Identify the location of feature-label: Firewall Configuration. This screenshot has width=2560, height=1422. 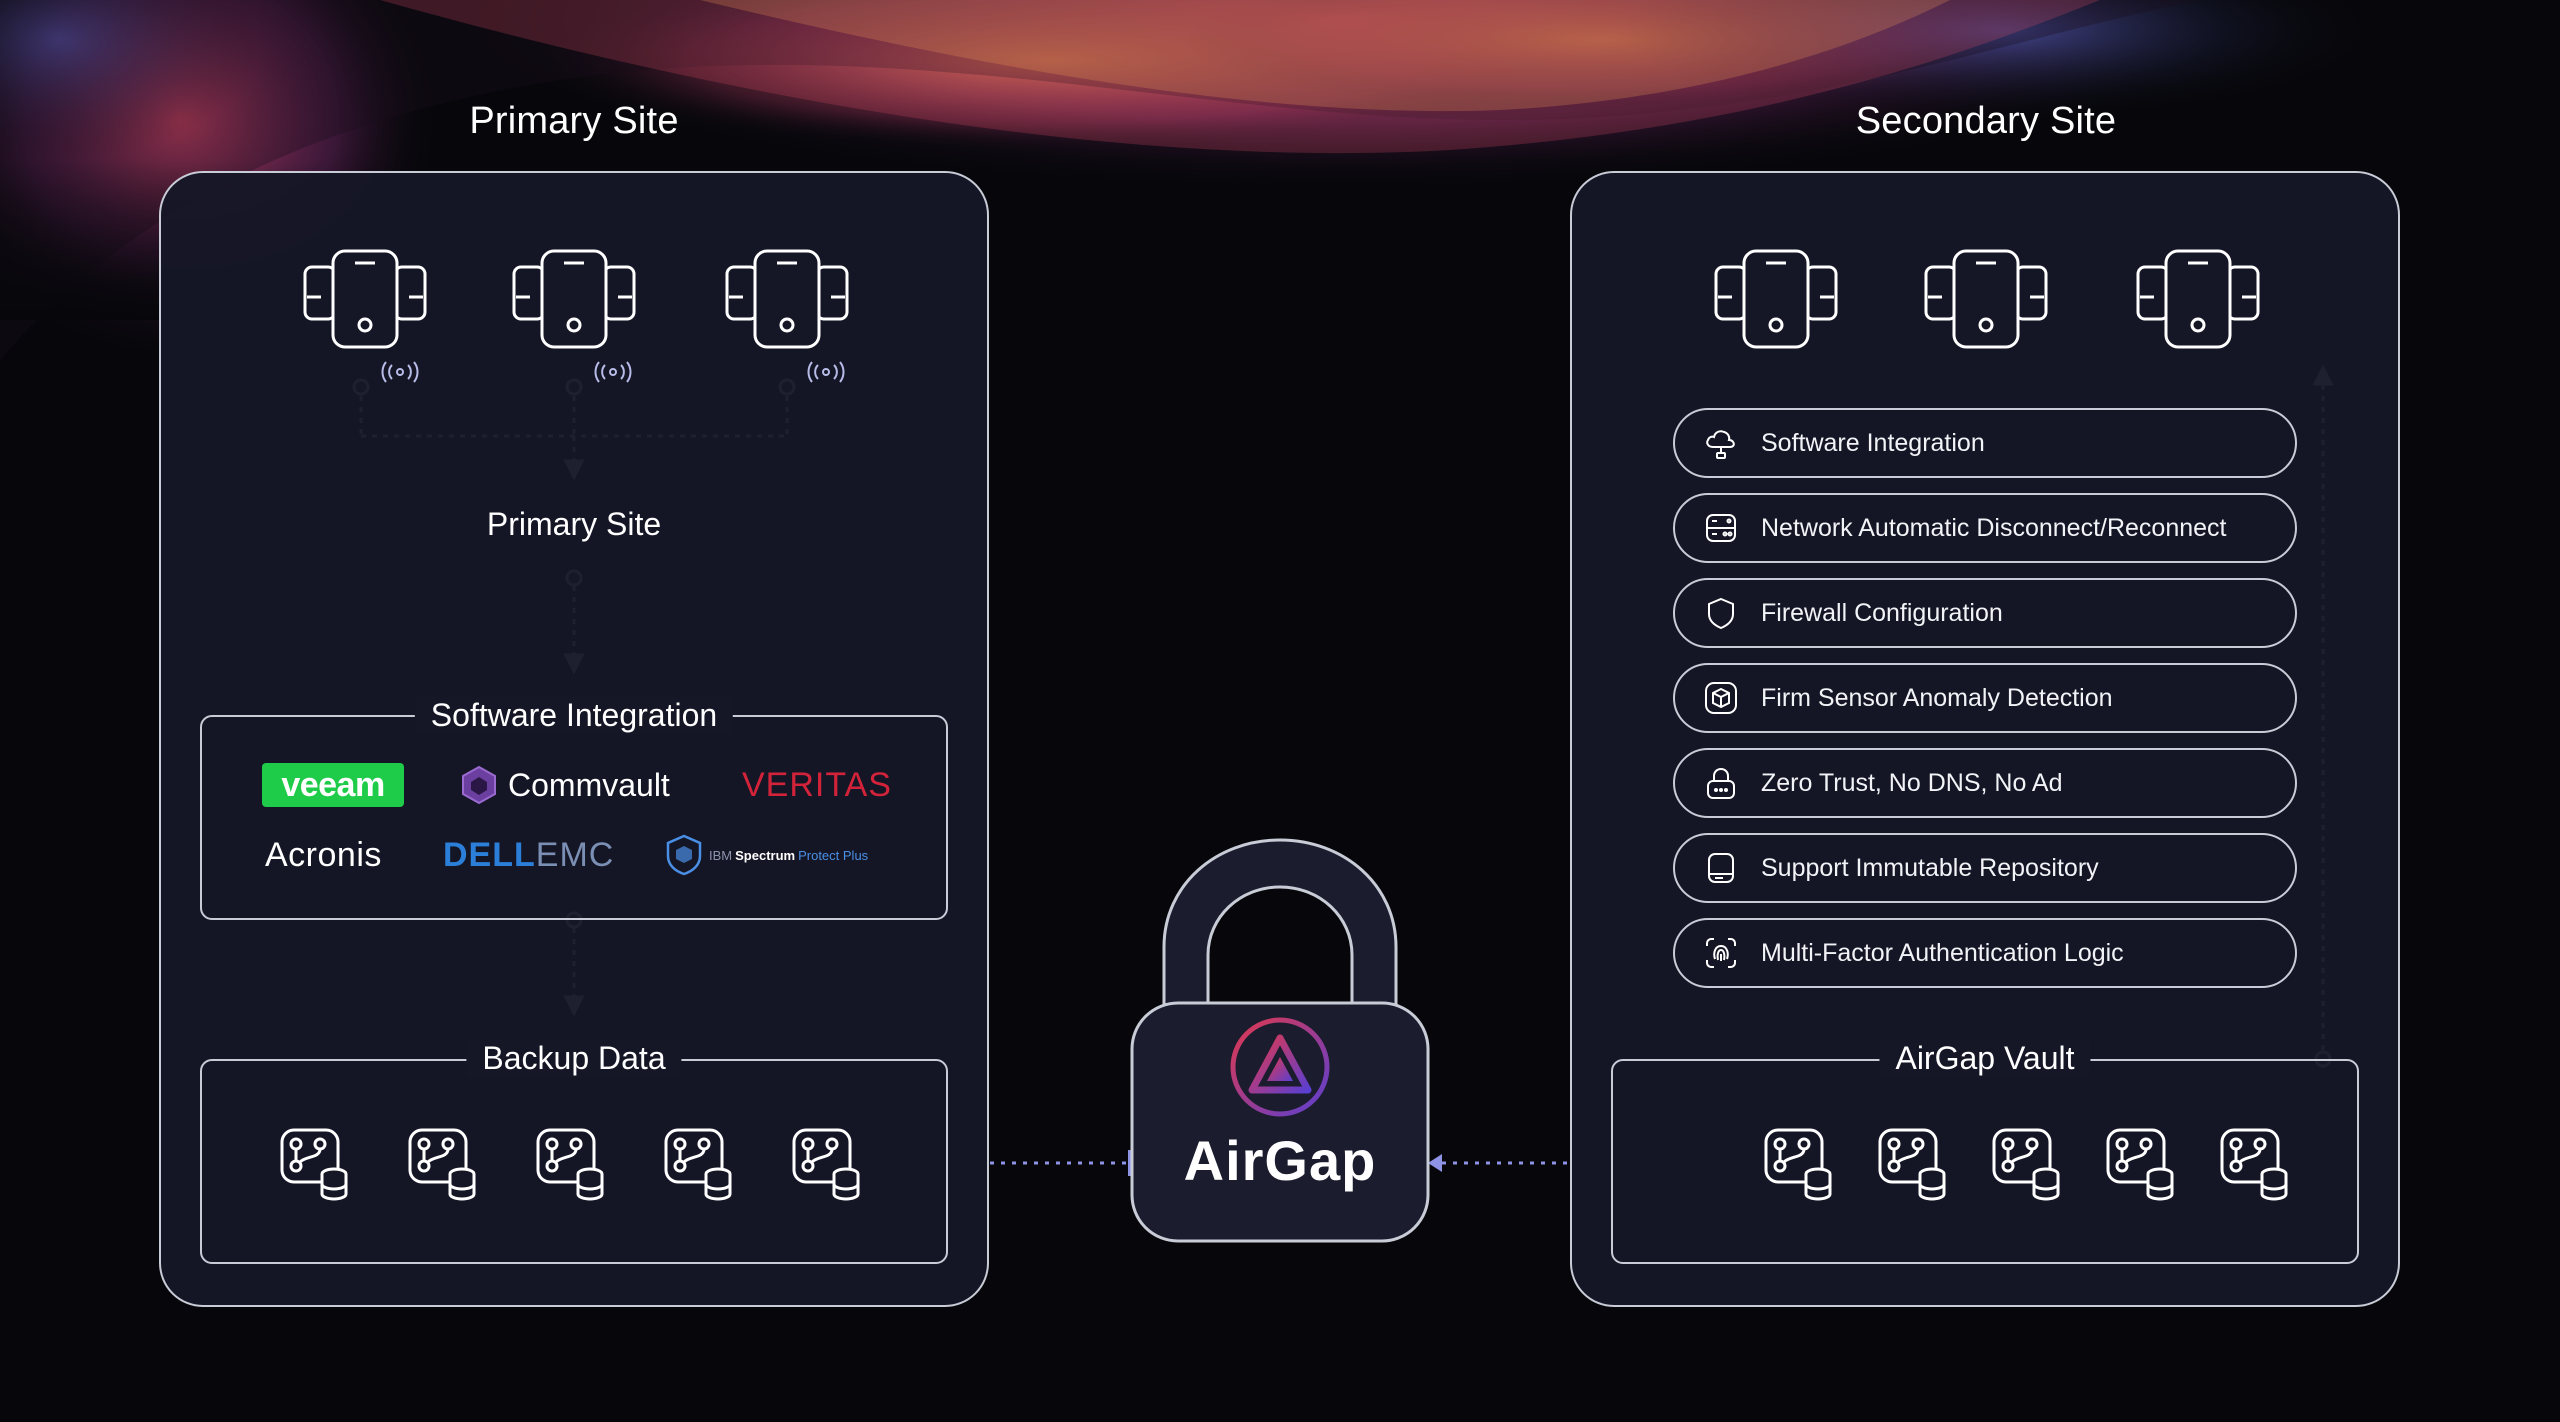
(1882, 612).